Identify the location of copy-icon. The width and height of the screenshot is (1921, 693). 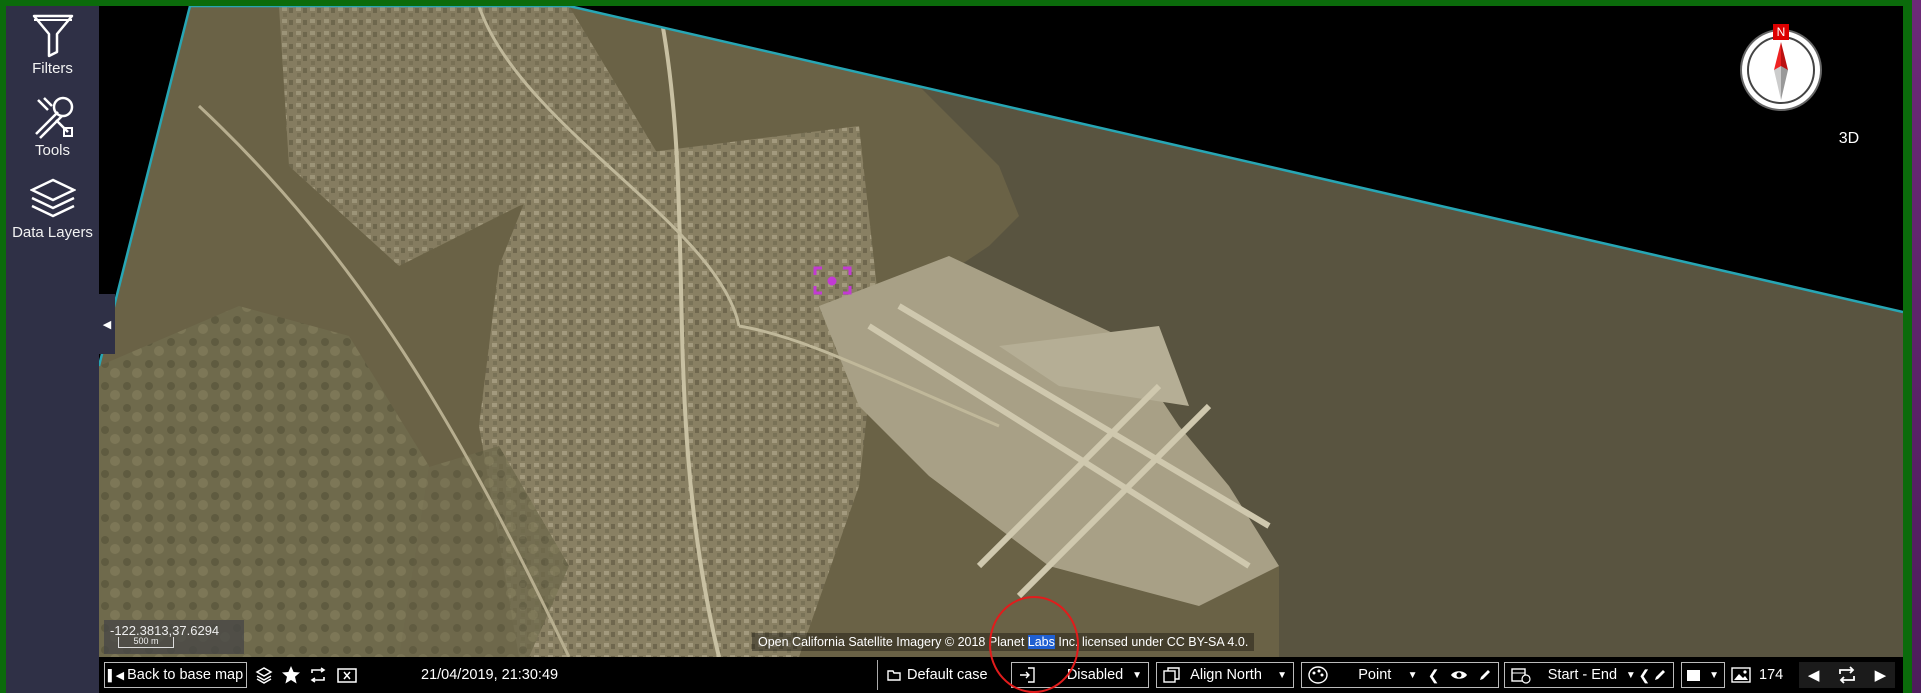
(1171, 675).